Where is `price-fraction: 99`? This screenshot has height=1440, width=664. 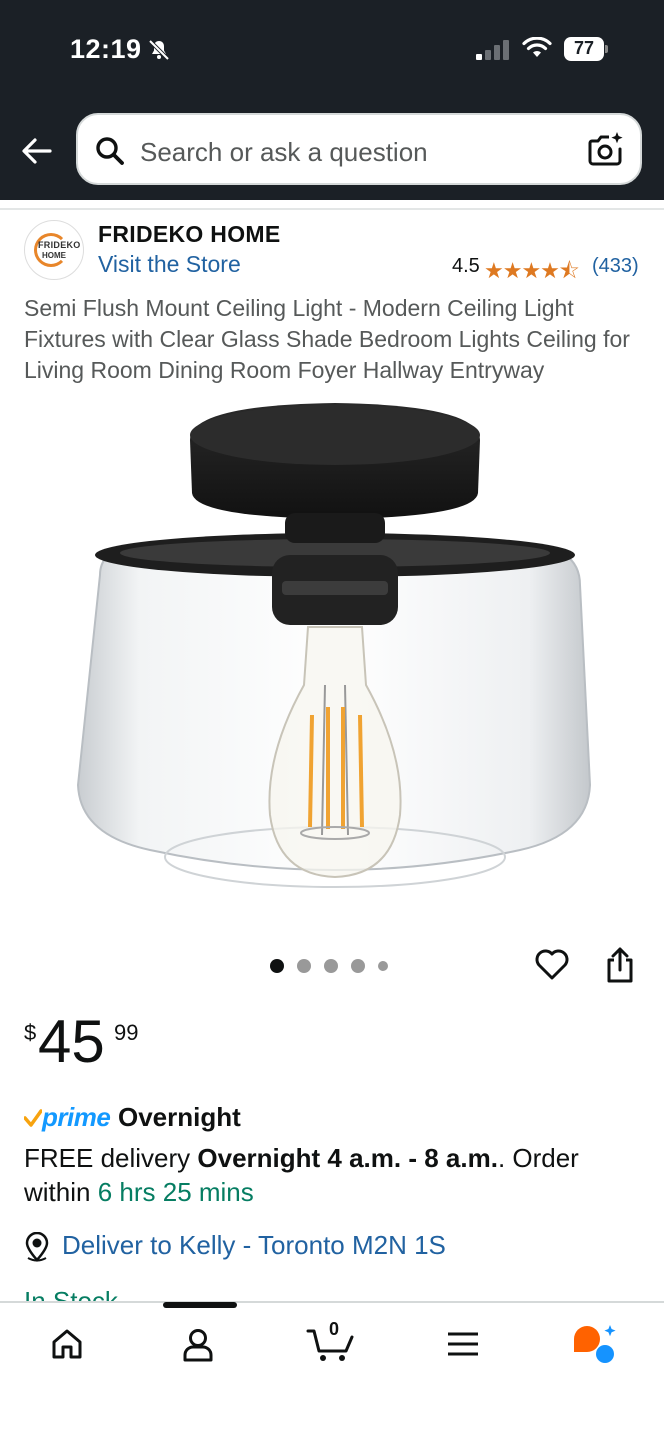 price-fraction: 99 is located at coordinates (126, 1032).